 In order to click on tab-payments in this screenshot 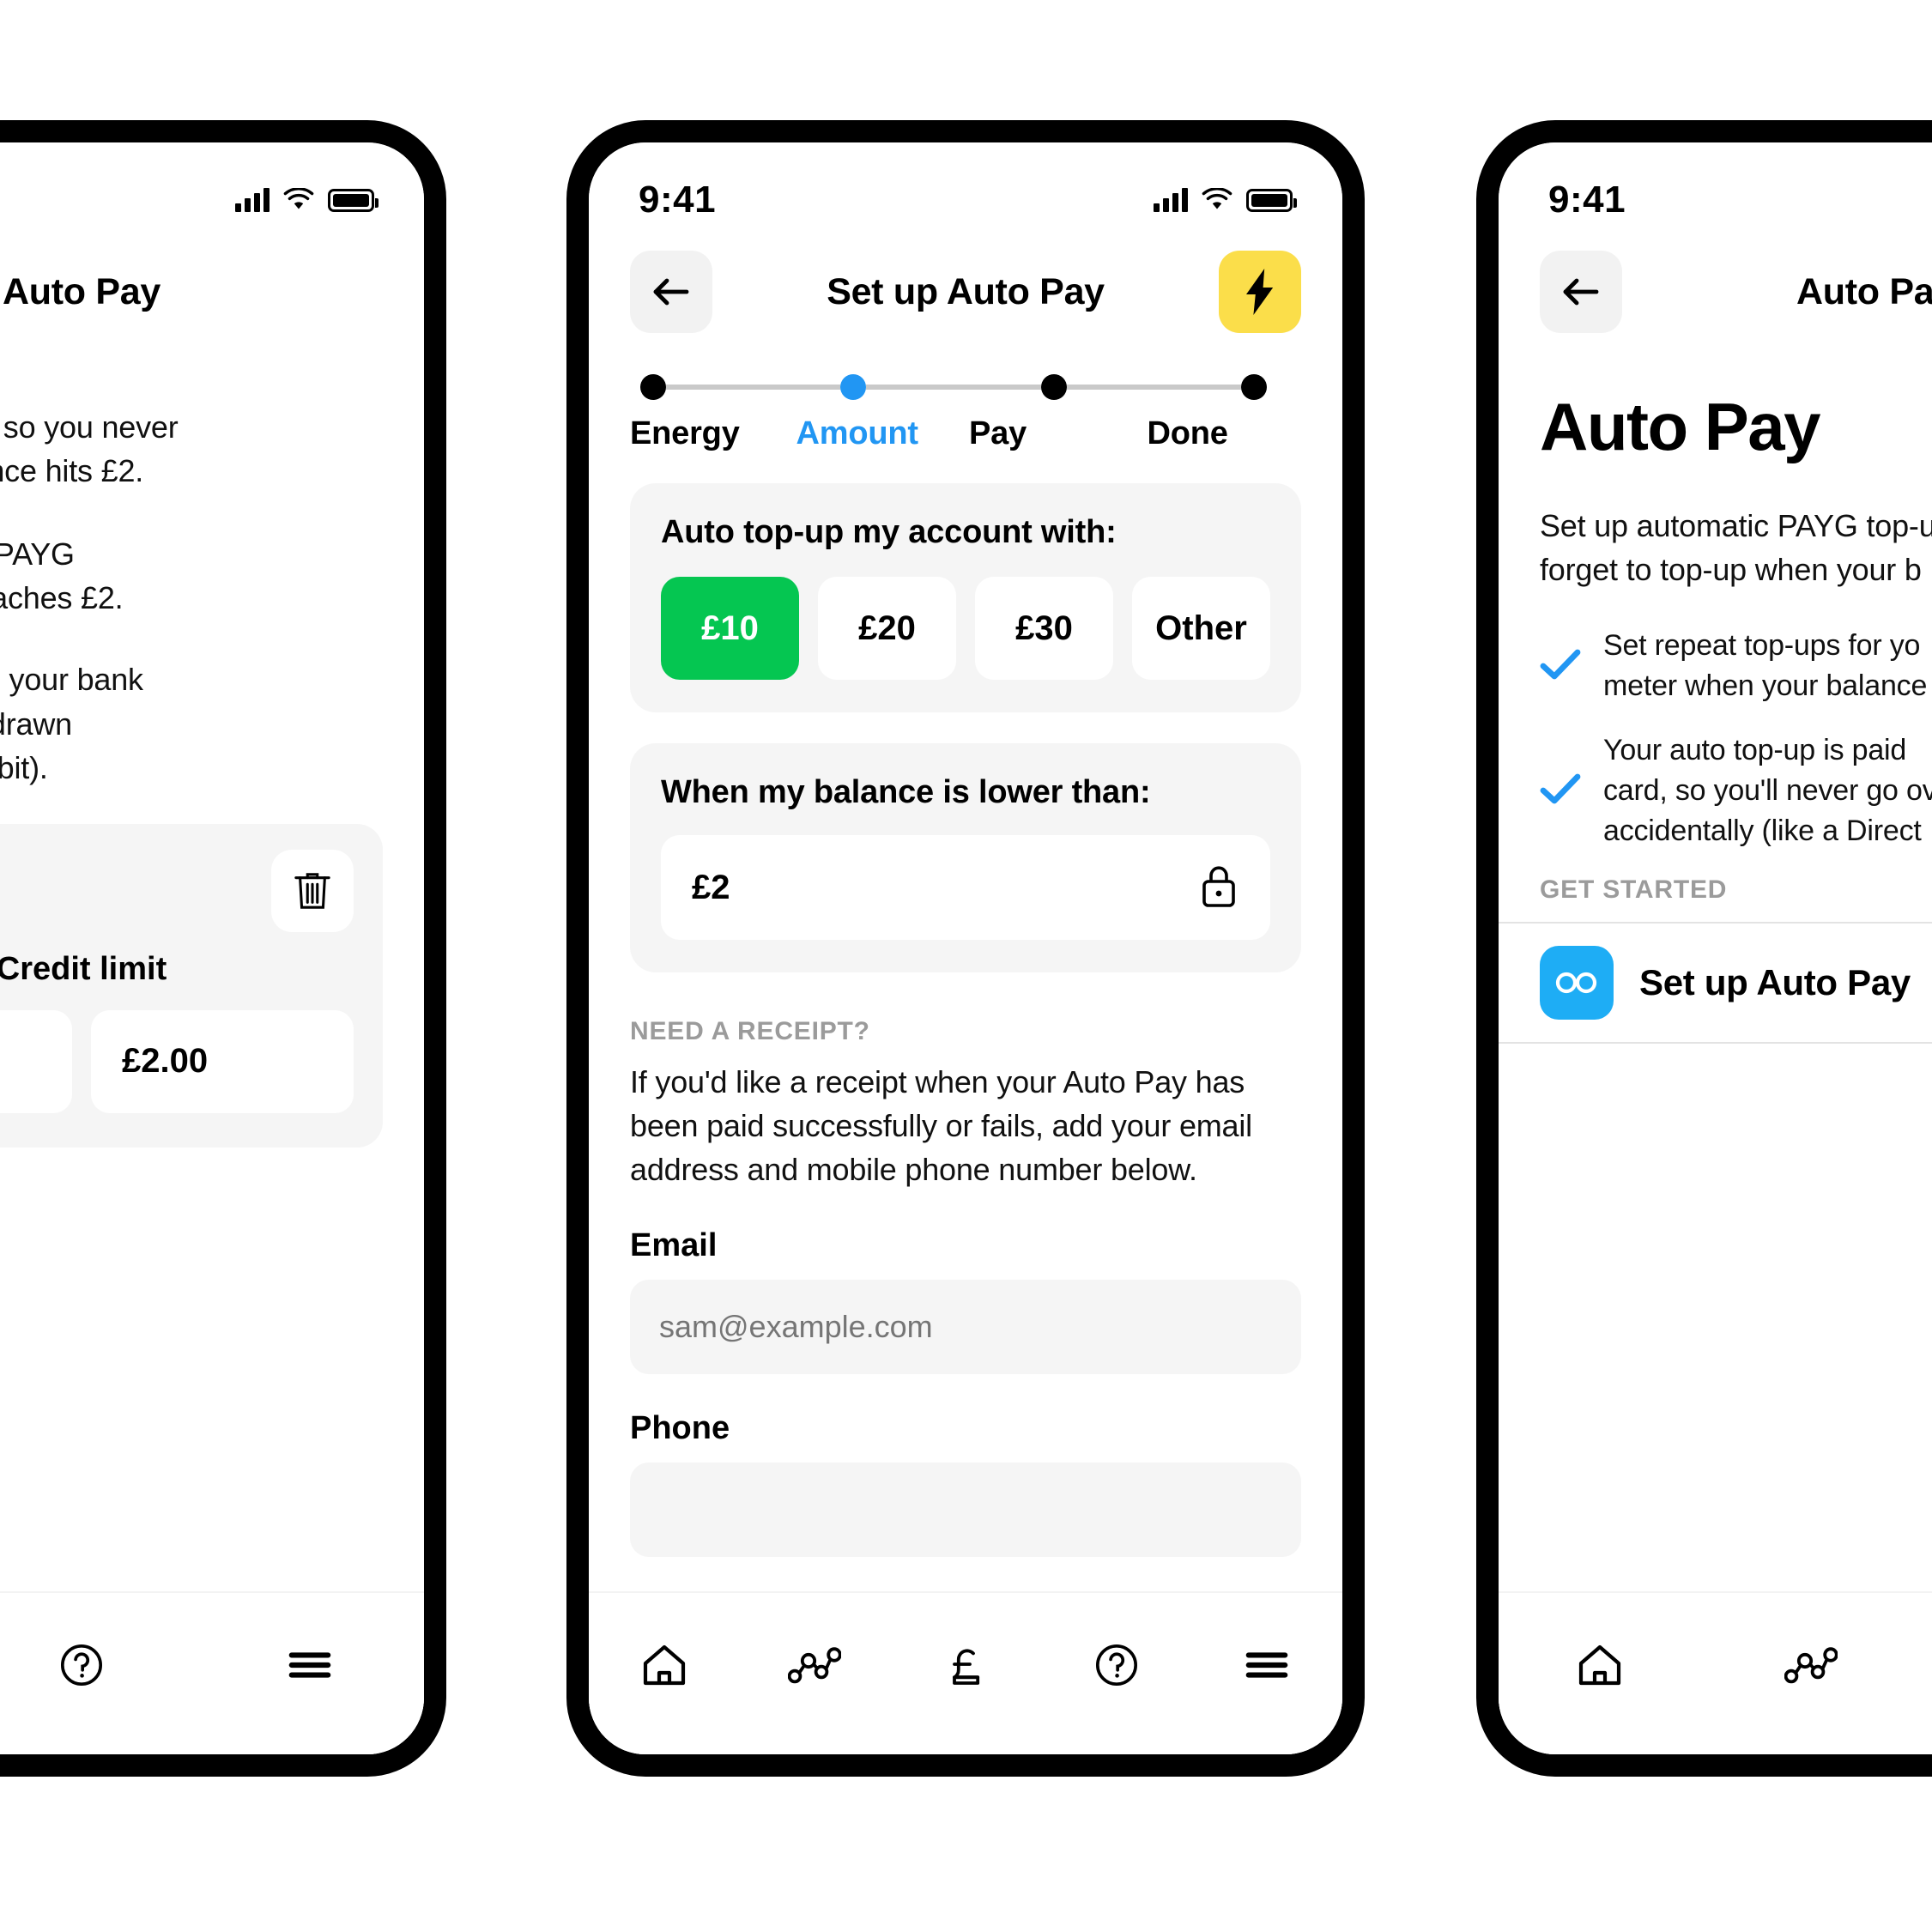, I will do `click(965, 1665)`.